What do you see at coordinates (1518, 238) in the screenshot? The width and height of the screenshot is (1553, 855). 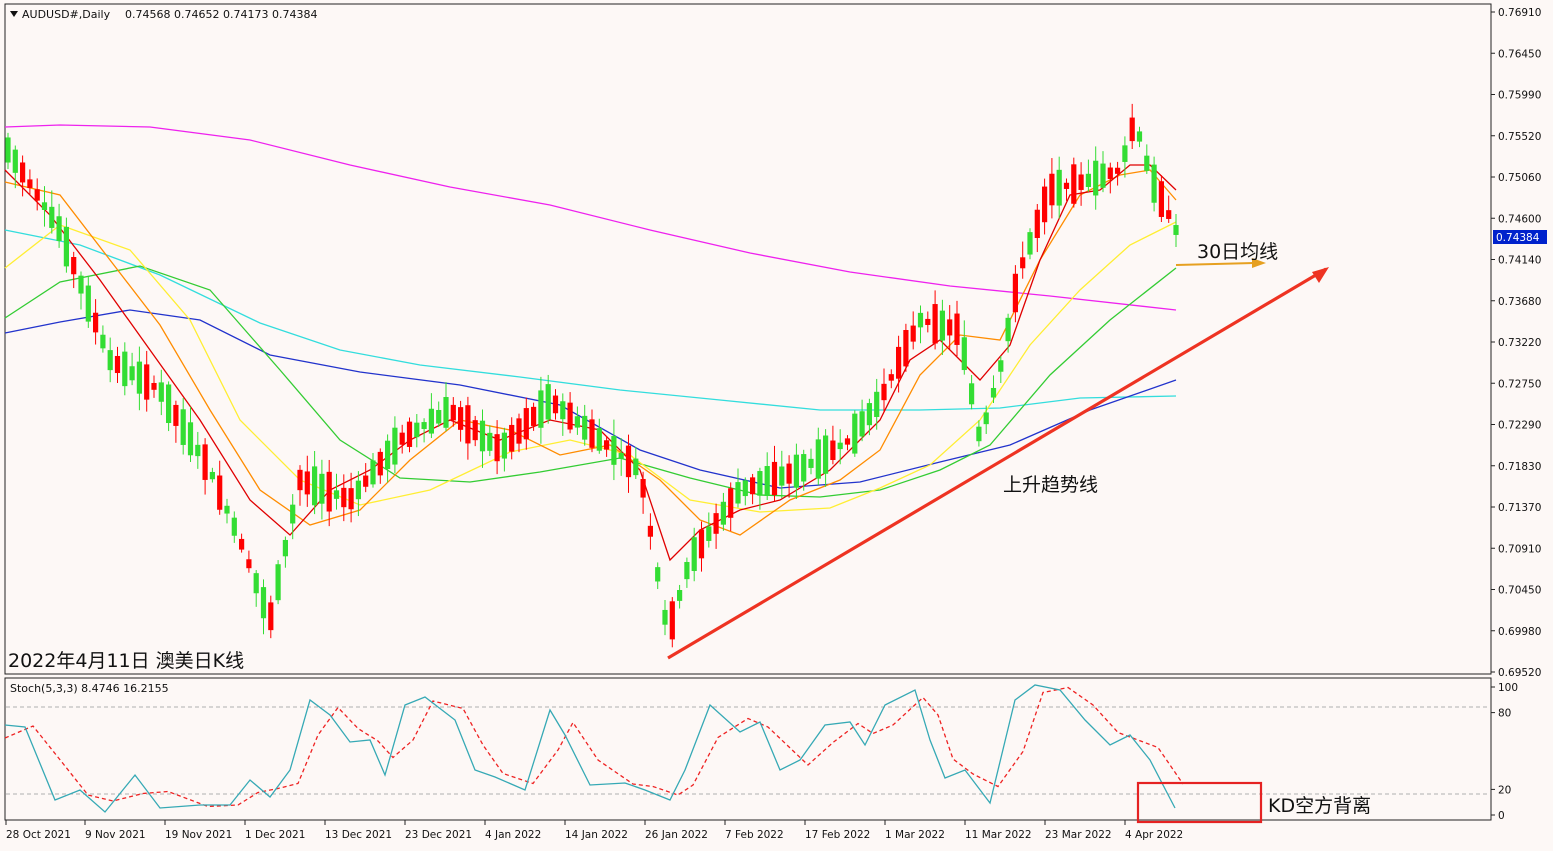 I see `current-price-text: 0.74384` at bounding box center [1518, 238].